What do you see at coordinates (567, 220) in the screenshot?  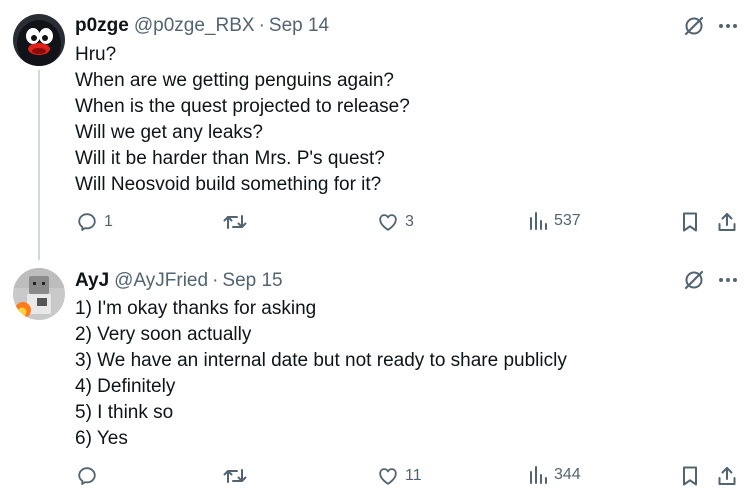 I see `view-count: 537` at bounding box center [567, 220].